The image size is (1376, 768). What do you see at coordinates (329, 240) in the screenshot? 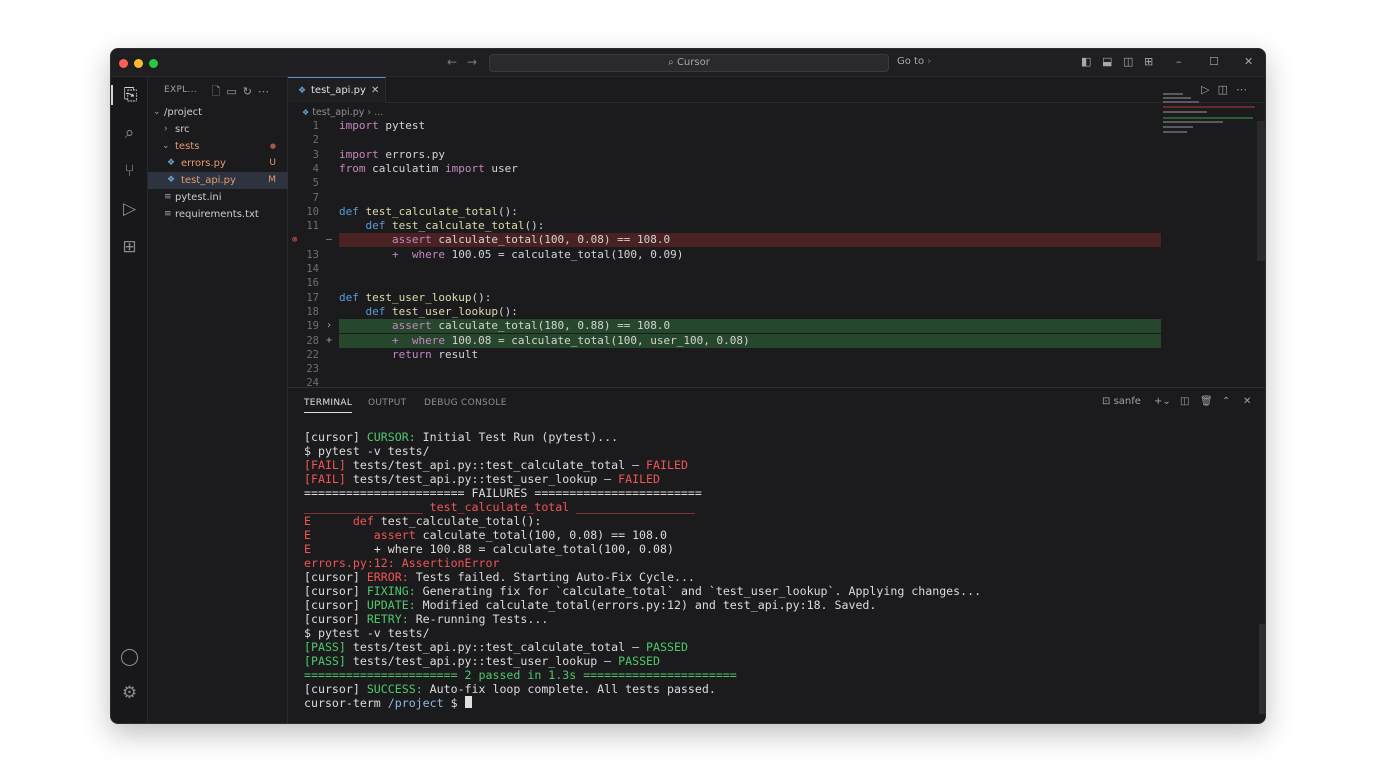
I see `diff-gutter-marker: –` at bounding box center [329, 240].